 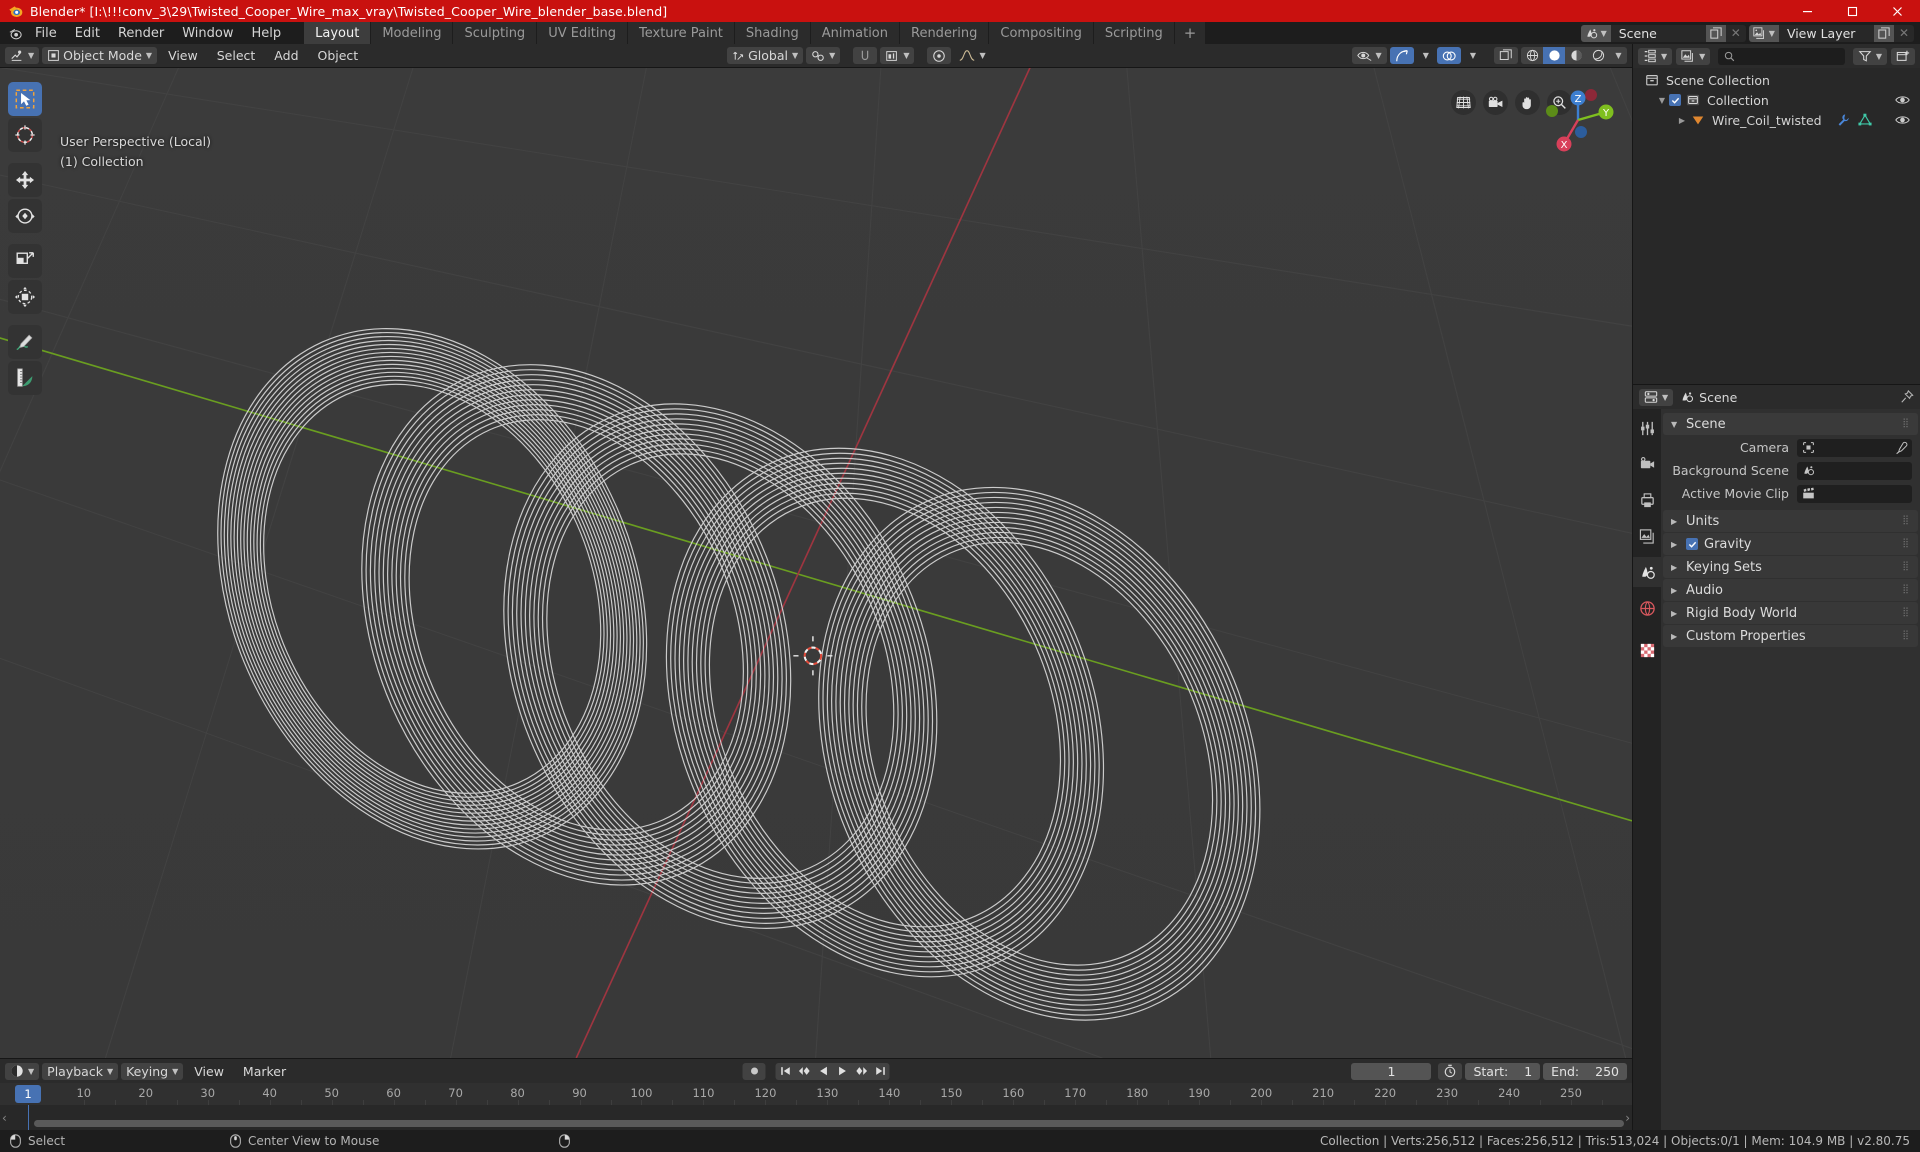 I want to click on outliner-row-scene-collection: Scene Collection, so click(x=1776, y=80).